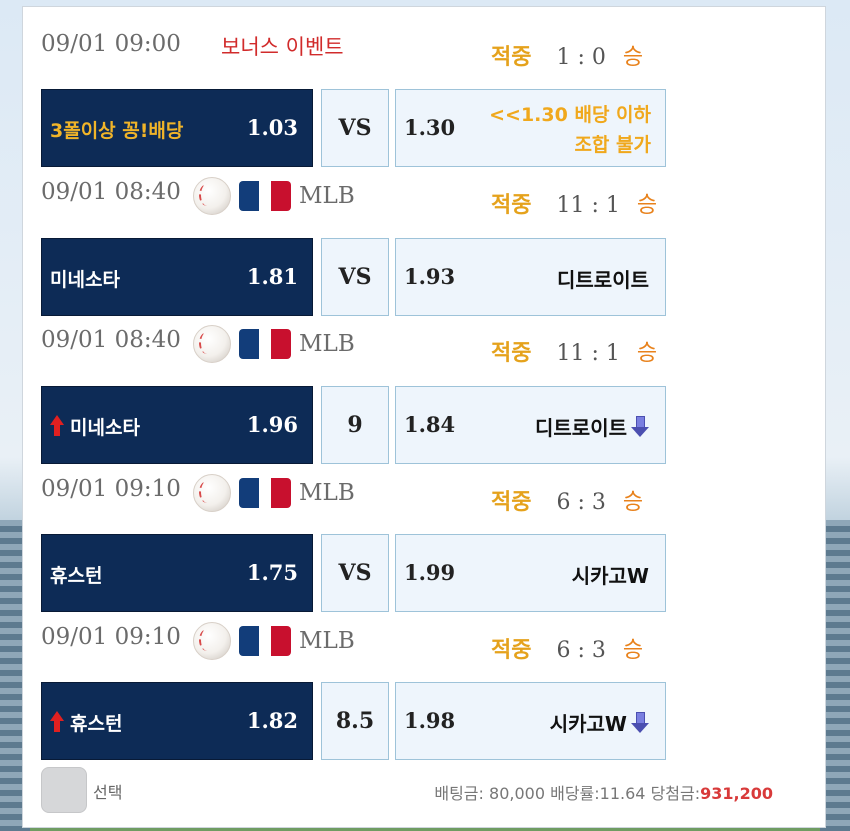 The height and width of the screenshot is (831, 850). What do you see at coordinates (622, 793) in the screenshot?
I see `bet-rate: 11.64` at bounding box center [622, 793].